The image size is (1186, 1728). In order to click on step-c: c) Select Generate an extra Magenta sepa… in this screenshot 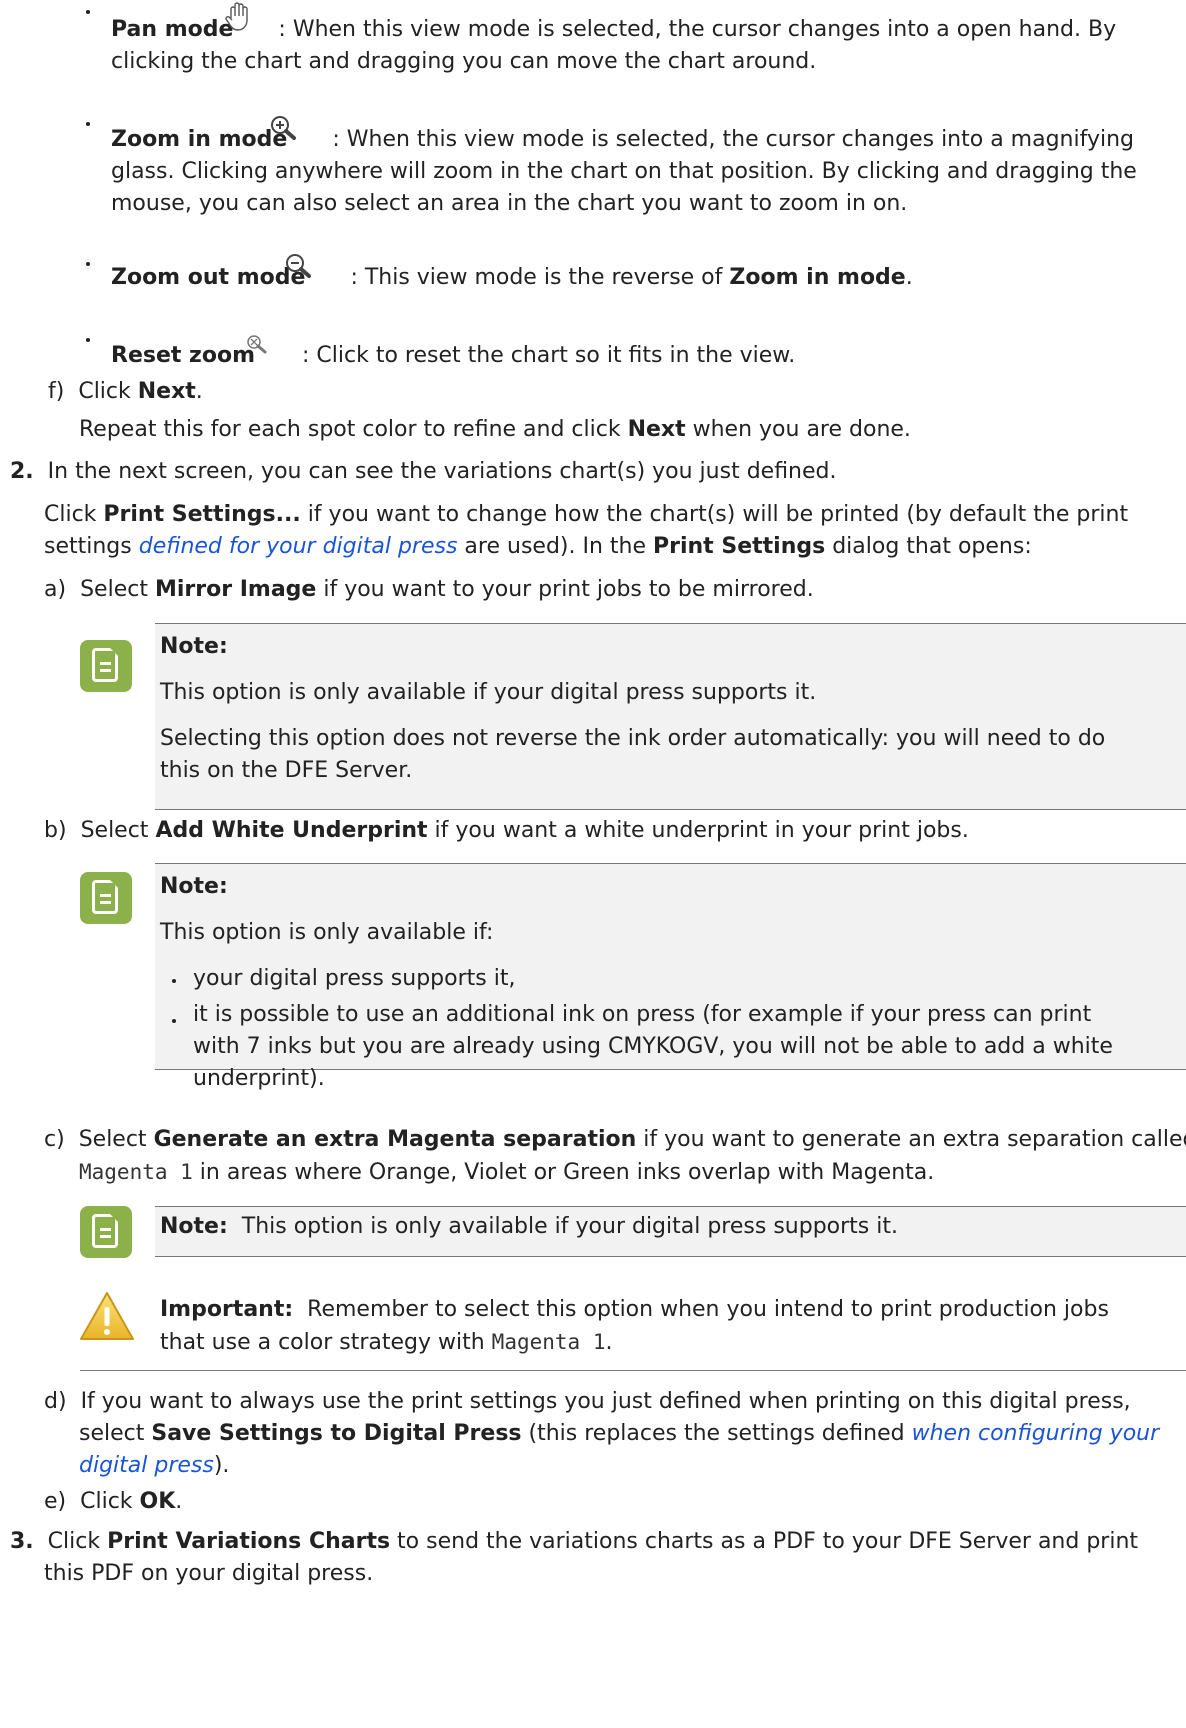, I will do `click(615, 1140)`.